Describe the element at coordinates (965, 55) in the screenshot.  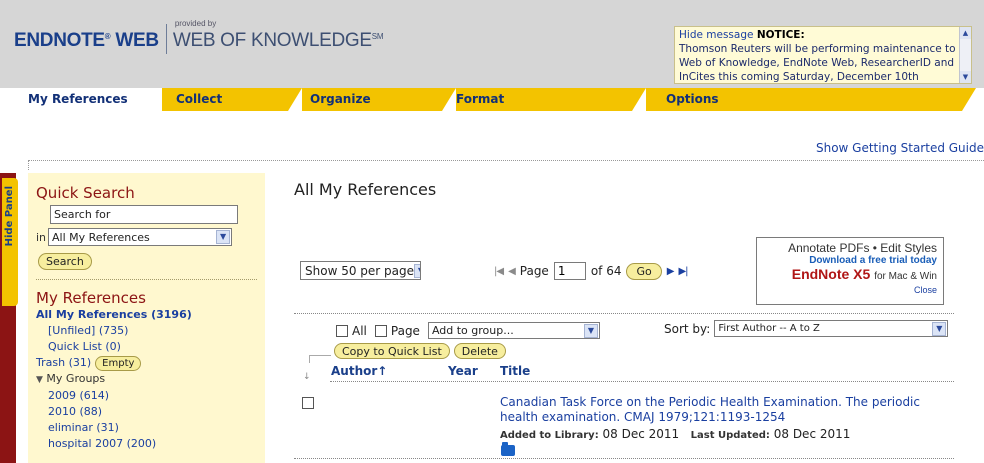
I see `notice-scrollbar: ▲ ▼` at that location.